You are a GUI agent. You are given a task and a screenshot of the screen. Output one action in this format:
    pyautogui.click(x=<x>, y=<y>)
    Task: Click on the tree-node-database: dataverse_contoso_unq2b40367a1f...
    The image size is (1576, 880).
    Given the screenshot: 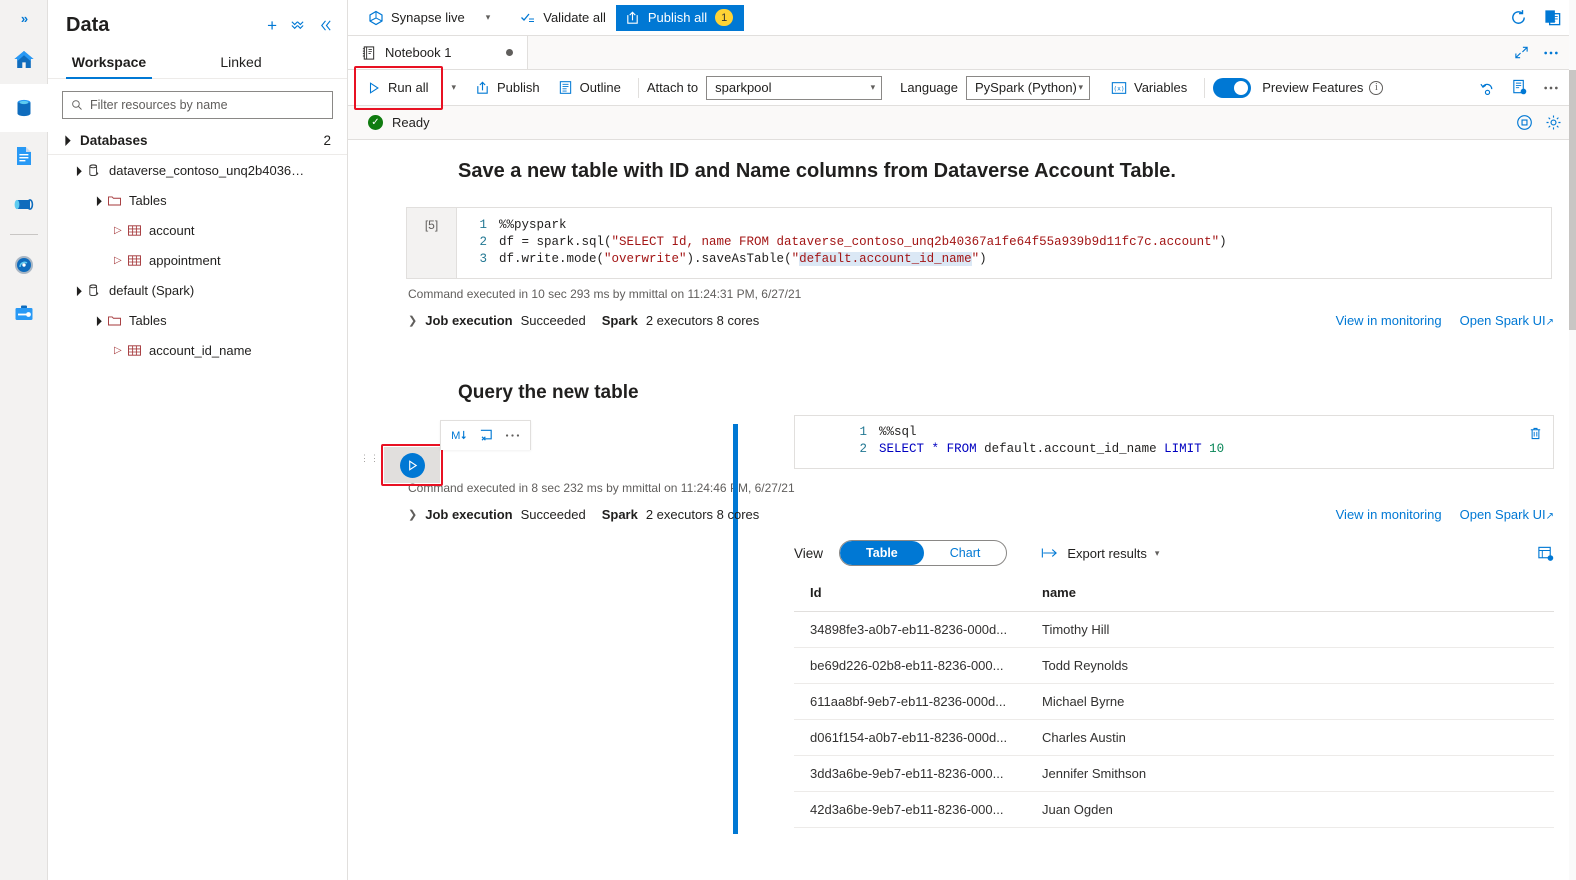 What is the action you would take?
    pyautogui.click(x=197, y=170)
    